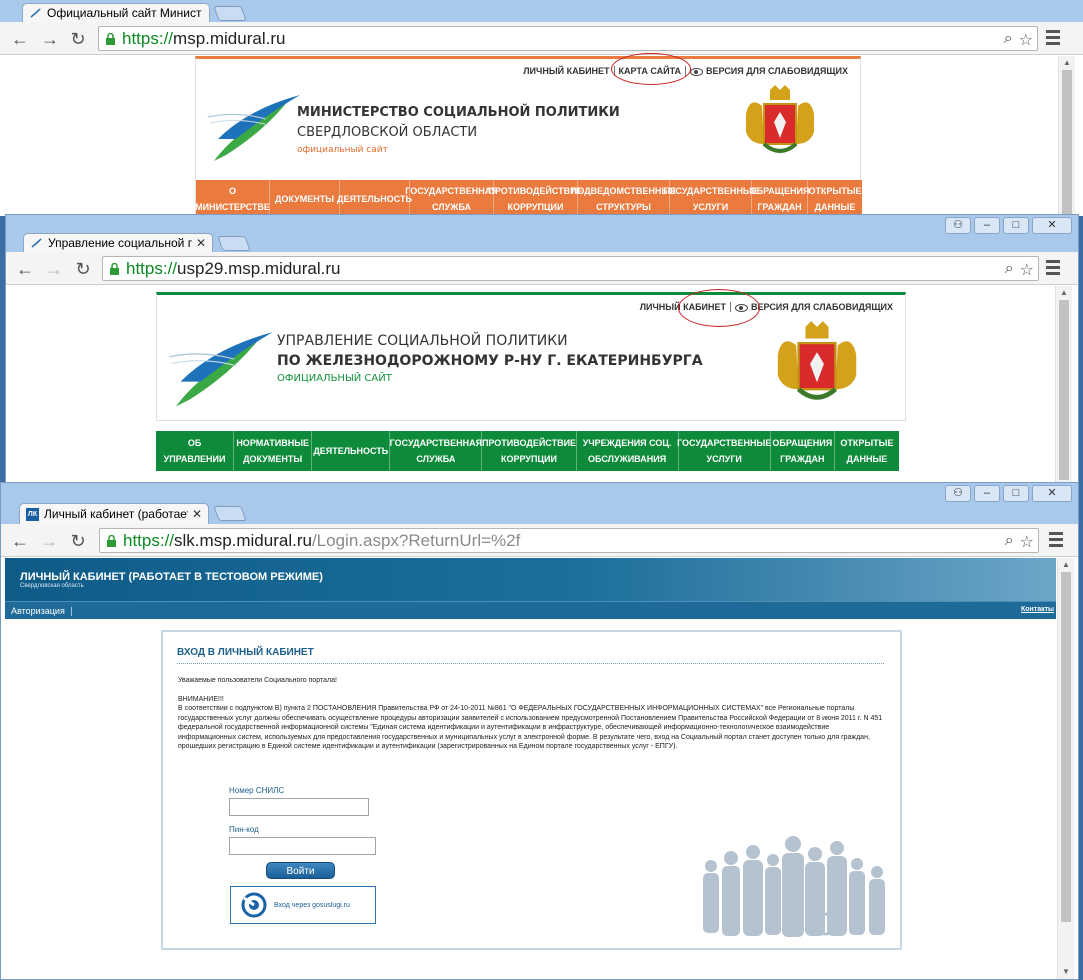 Image resolution: width=1083 pixels, height=980 pixels. Describe the element at coordinates (567, 71) in the screenshot. I see `personal-cabinet-link: ЛИЧНЫЙ КАБИНЕТ` at that location.